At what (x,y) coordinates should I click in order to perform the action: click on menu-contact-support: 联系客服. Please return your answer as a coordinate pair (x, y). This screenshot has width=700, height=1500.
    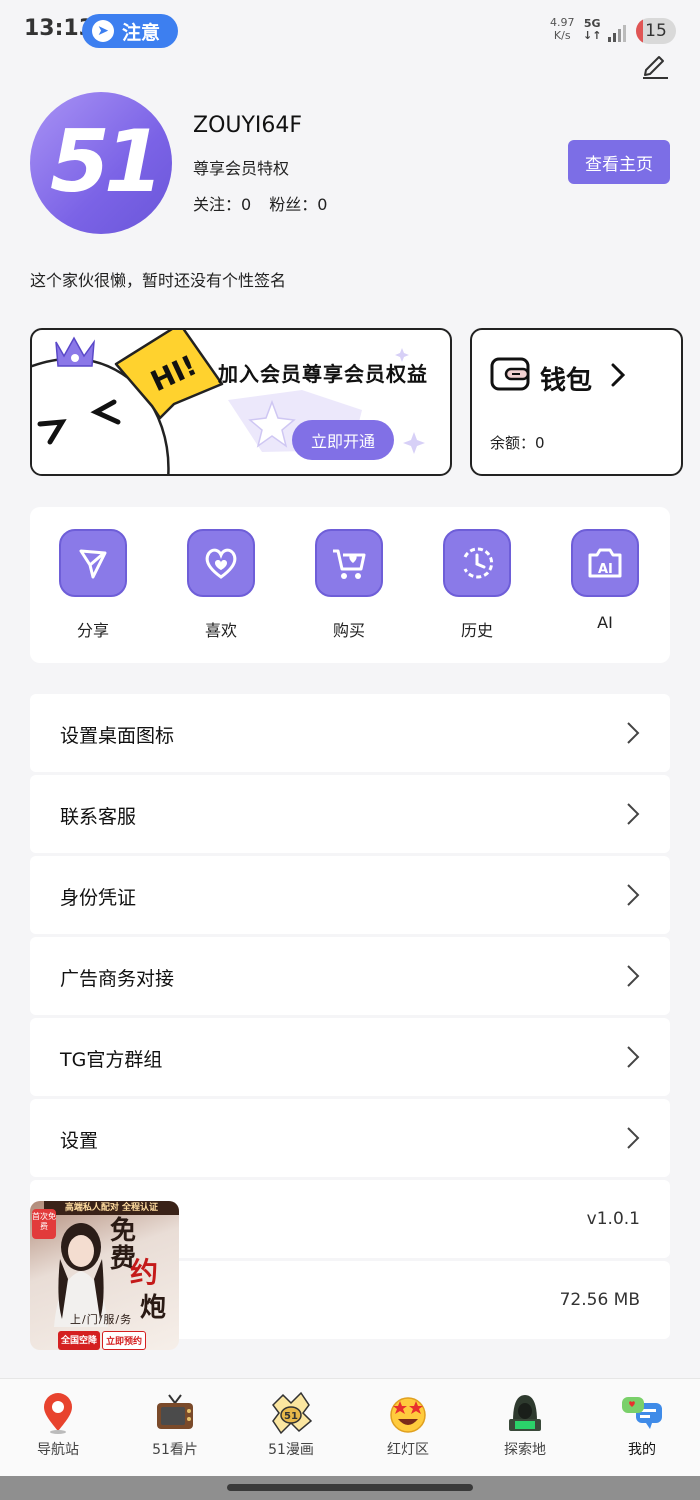
    Looking at the image, I should click on (350, 814).